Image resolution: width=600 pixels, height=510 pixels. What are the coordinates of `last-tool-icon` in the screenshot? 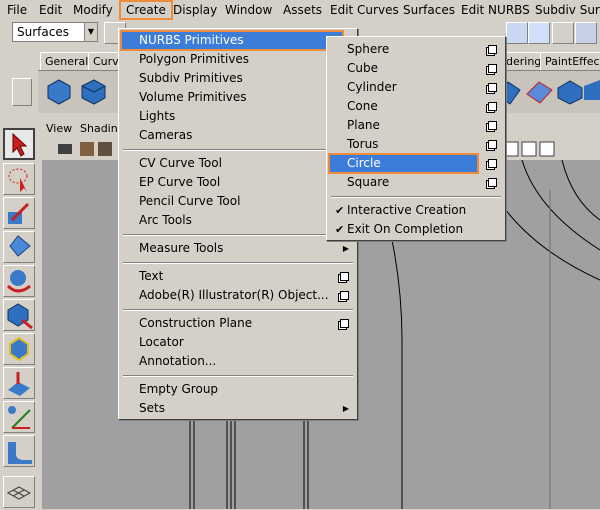 It's located at (19, 451).